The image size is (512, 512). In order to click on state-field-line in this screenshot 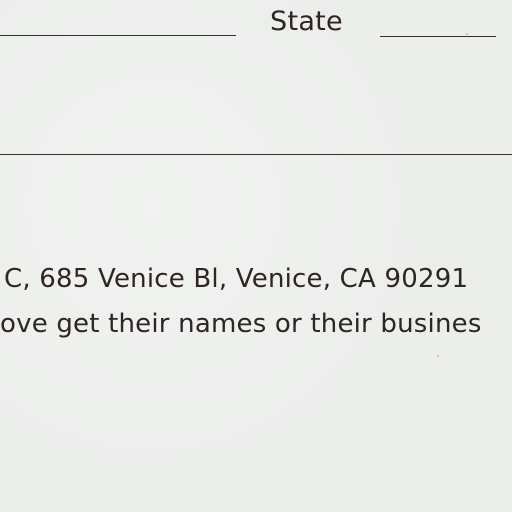, I will do `click(438, 36)`.